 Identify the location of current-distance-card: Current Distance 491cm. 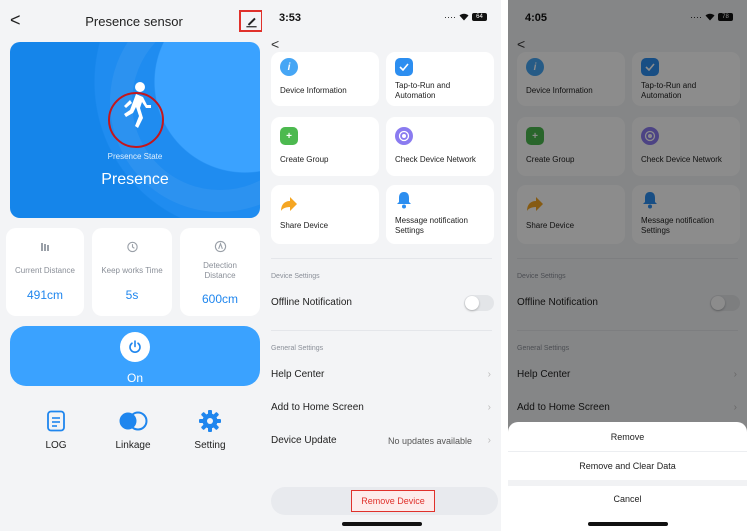
(45, 272).